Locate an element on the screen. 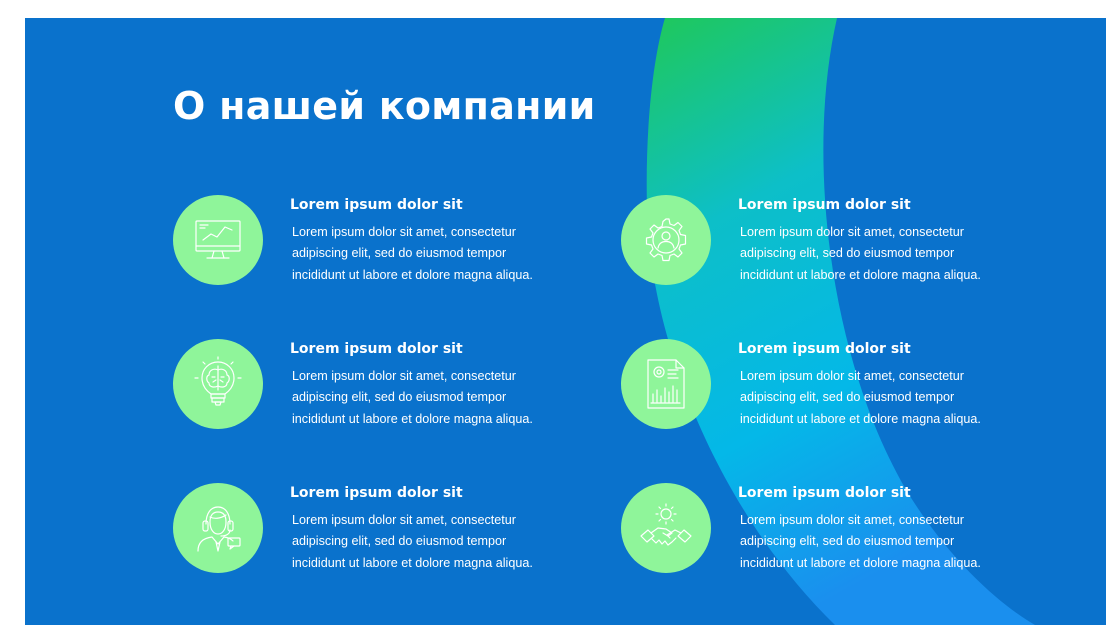 The width and height of the screenshot is (1106, 625). handshake-gear-icon is located at coordinates (666, 524).